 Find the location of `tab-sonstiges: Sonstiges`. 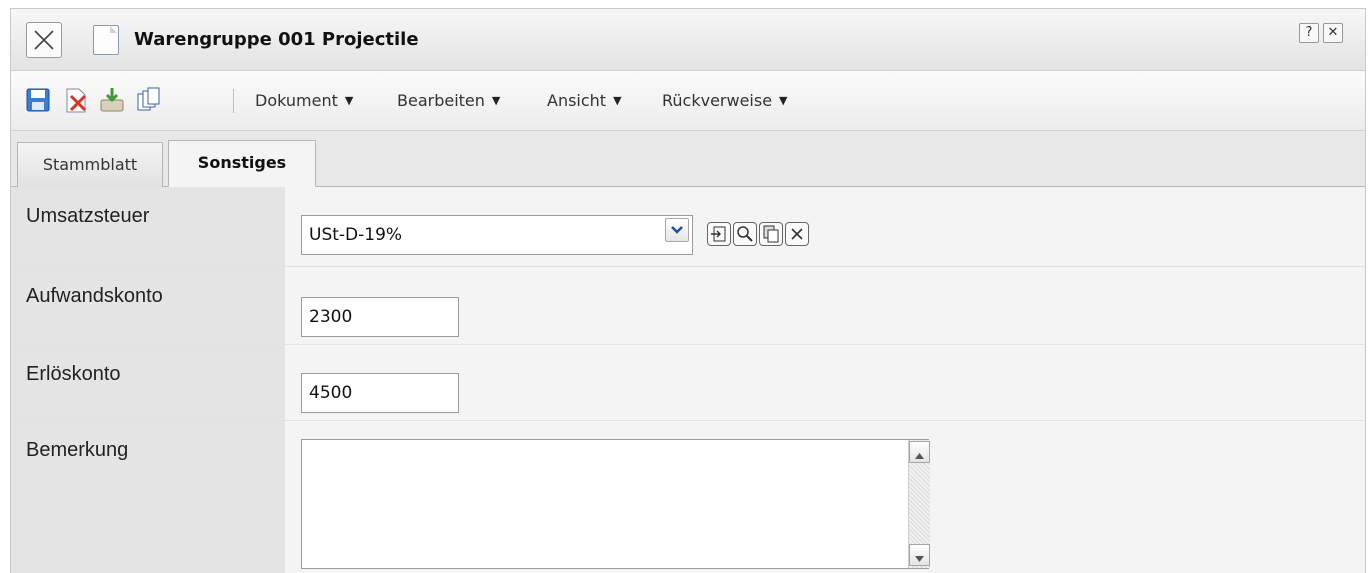

tab-sonstiges: Sonstiges is located at coordinates (242, 163).